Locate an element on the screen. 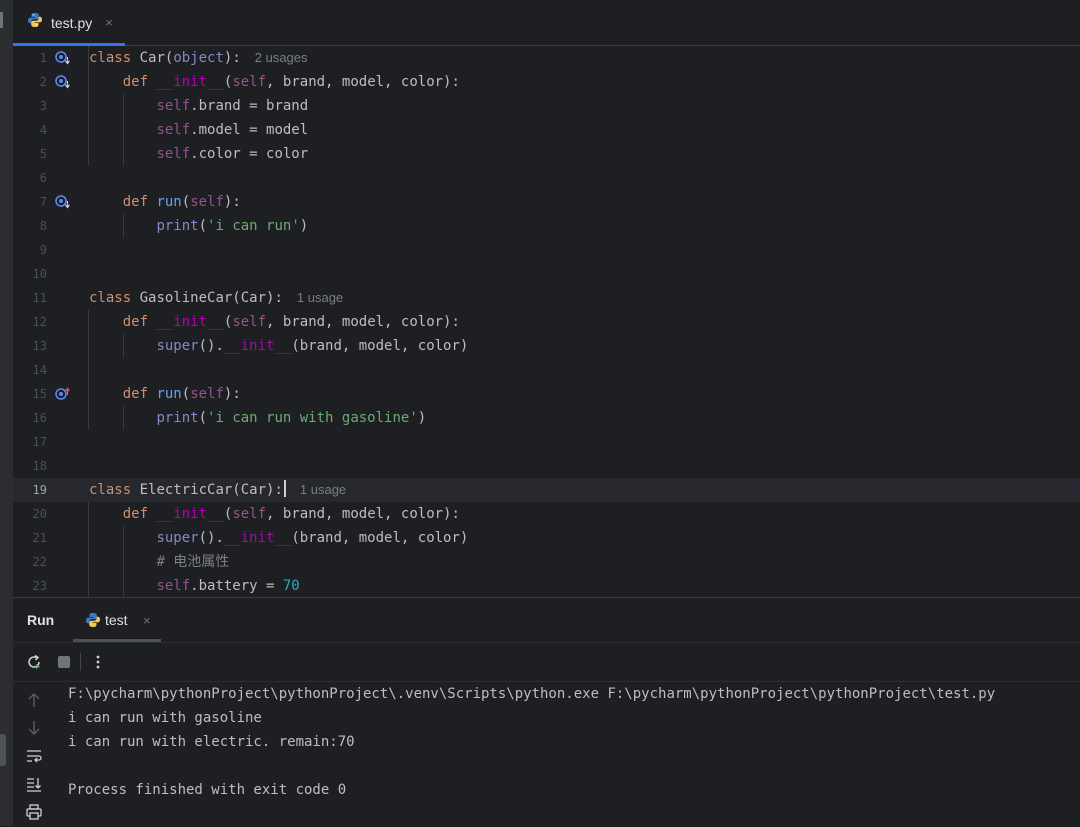  active-tab-indicator is located at coordinates (117, 640).